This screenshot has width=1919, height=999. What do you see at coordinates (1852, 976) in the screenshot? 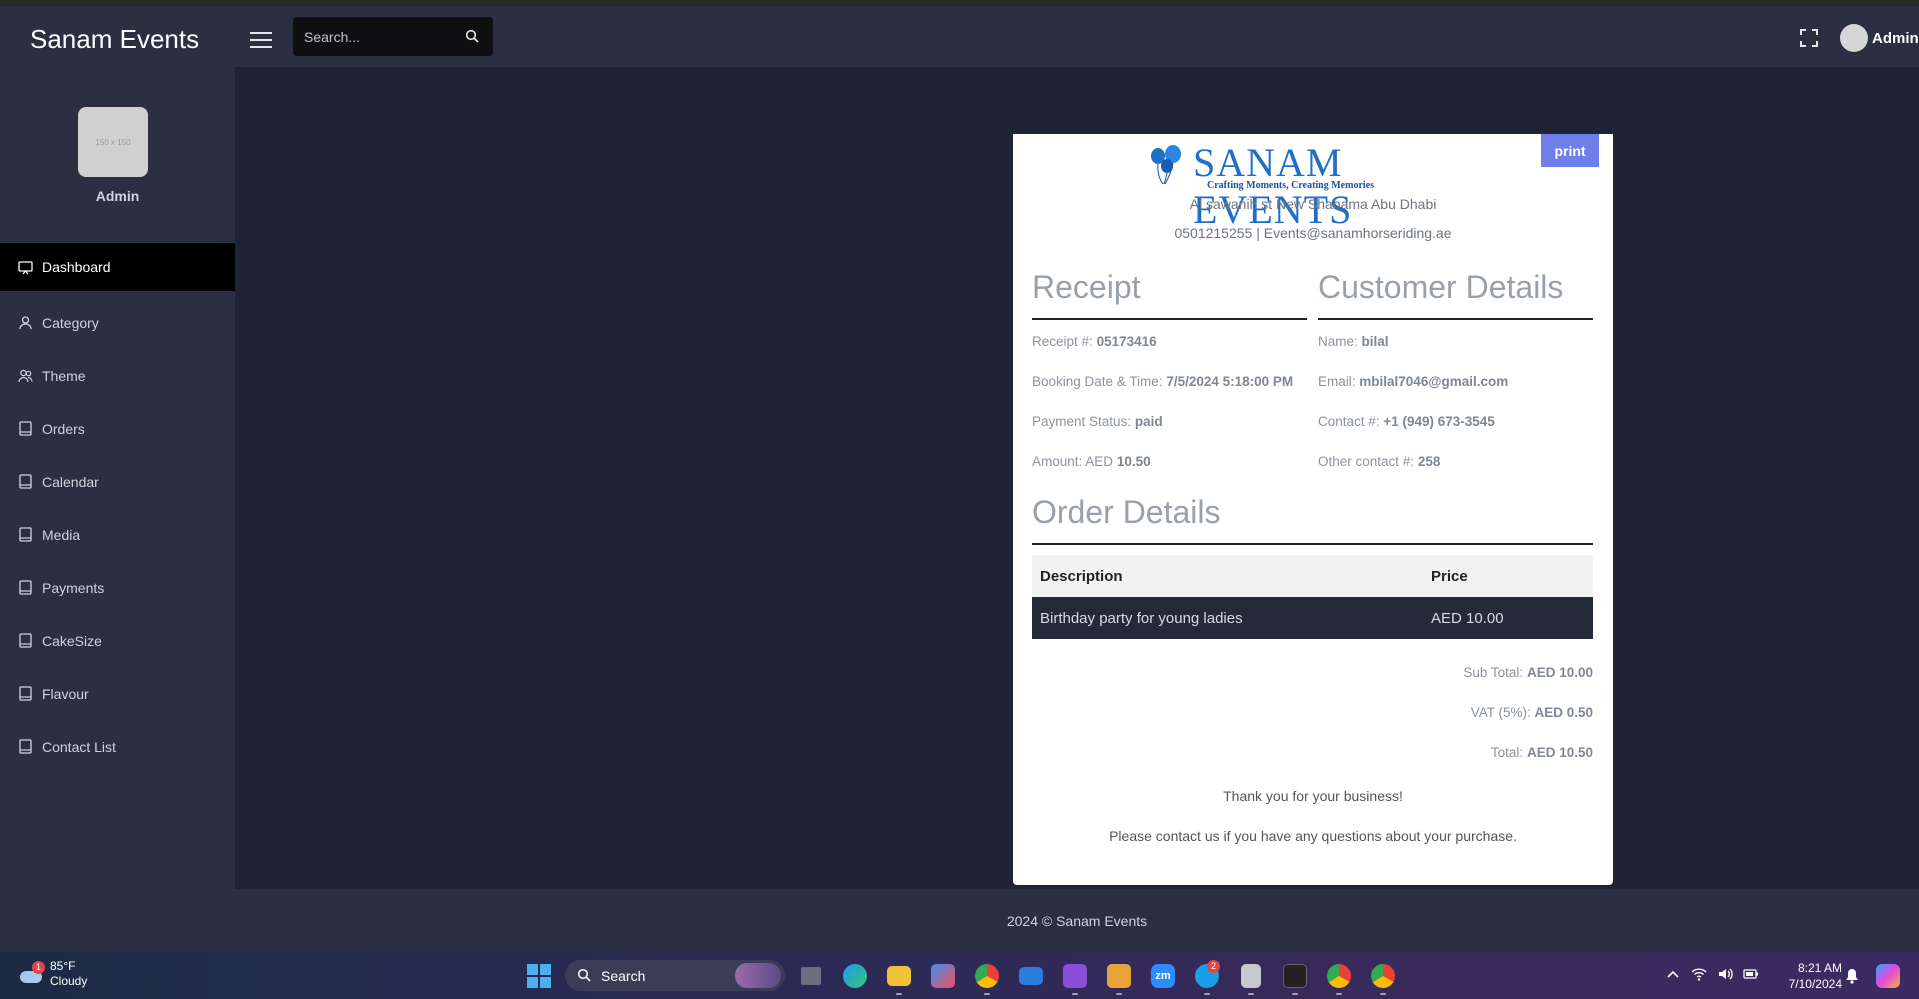
I see `notification-bell-icon` at bounding box center [1852, 976].